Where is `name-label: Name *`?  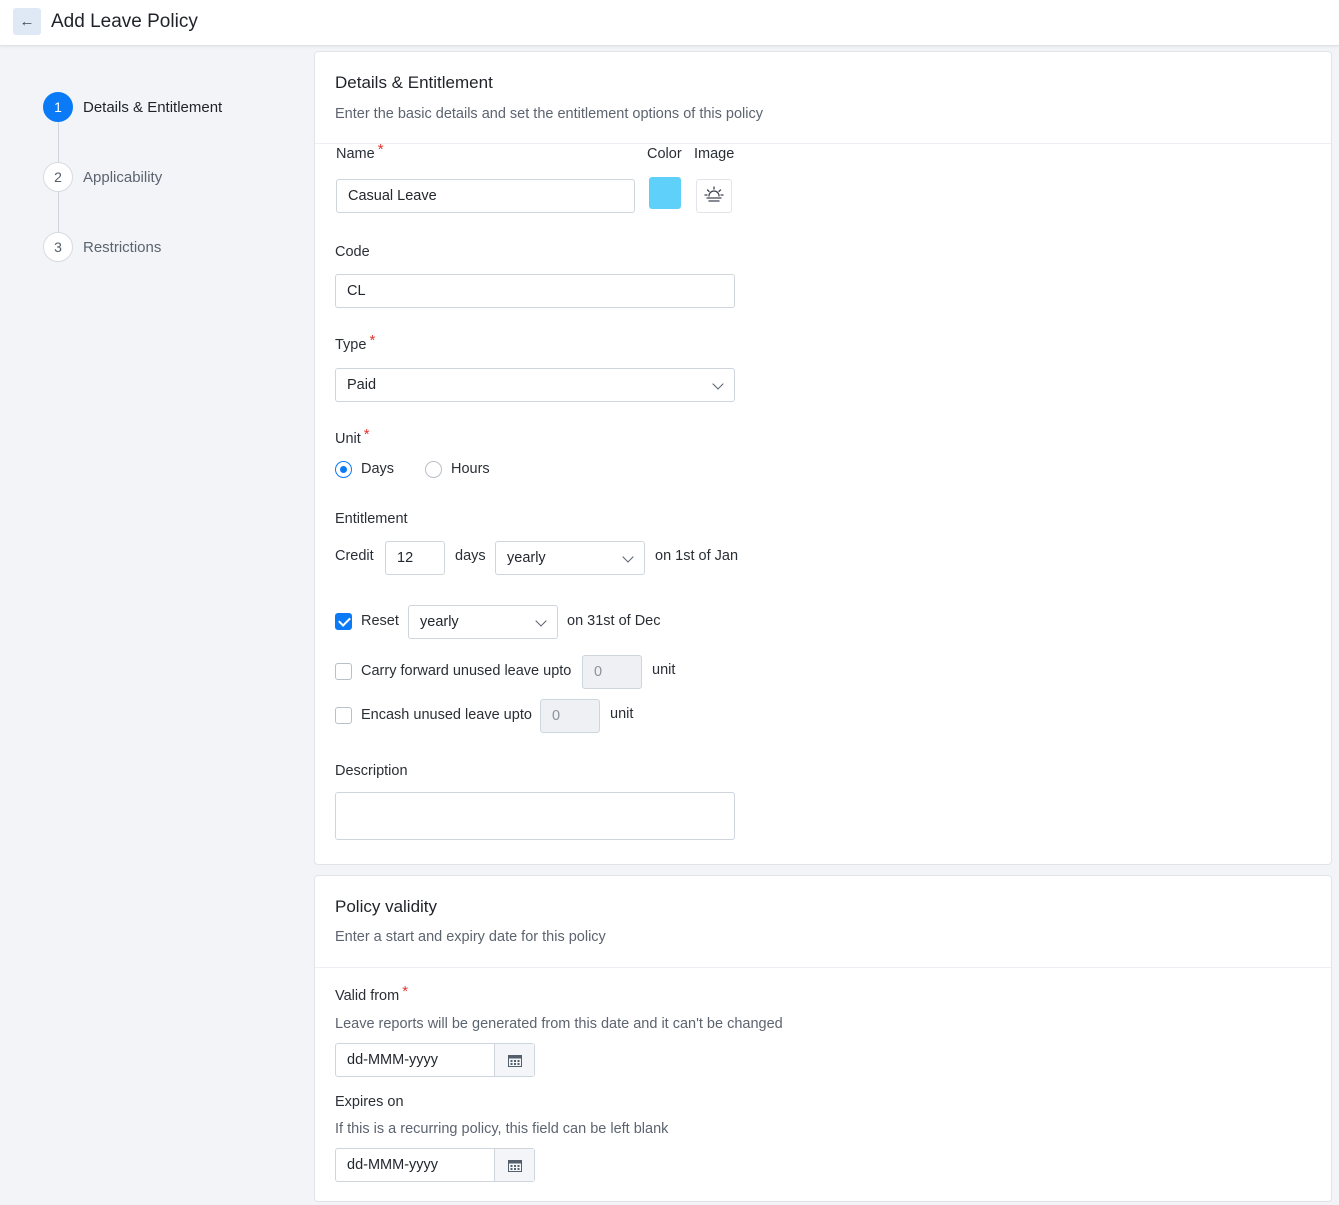 name-label: Name * is located at coordinates (360, 151).